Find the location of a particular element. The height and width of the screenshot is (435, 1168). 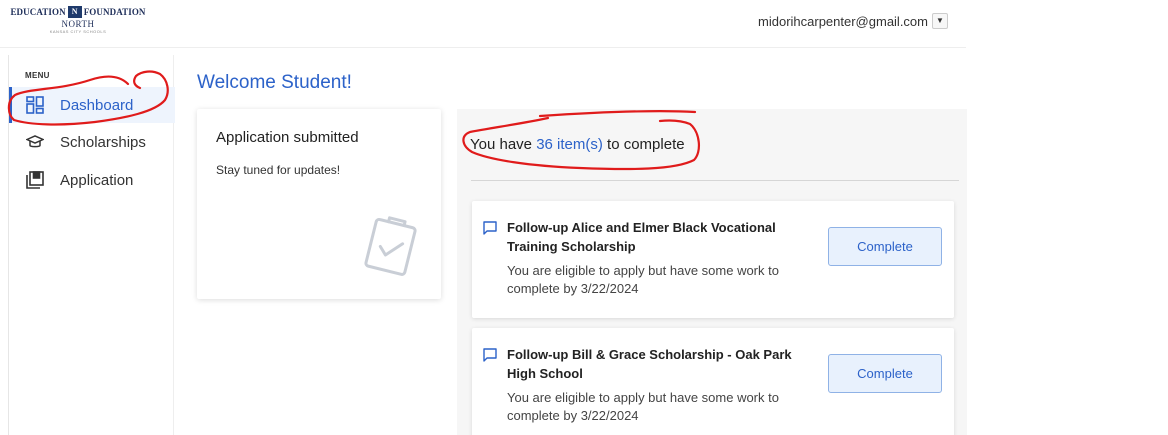

sidebar-item-label: Application is located at coordinates (97, 180).